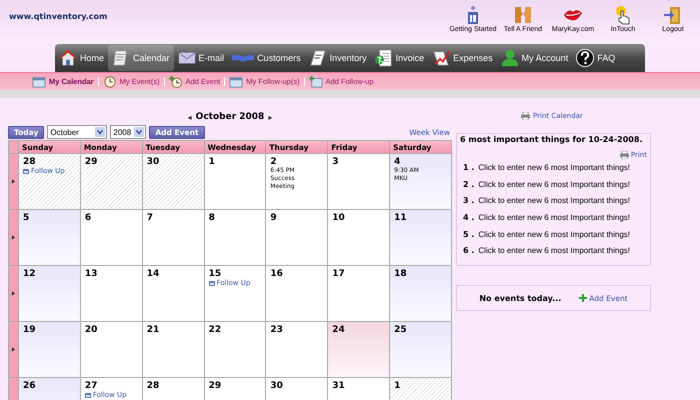 This screenshot has width=700, height=400. Describe the element at coordinates (235, 349) in the screenshot. I see `day-cell: 22` at that location.